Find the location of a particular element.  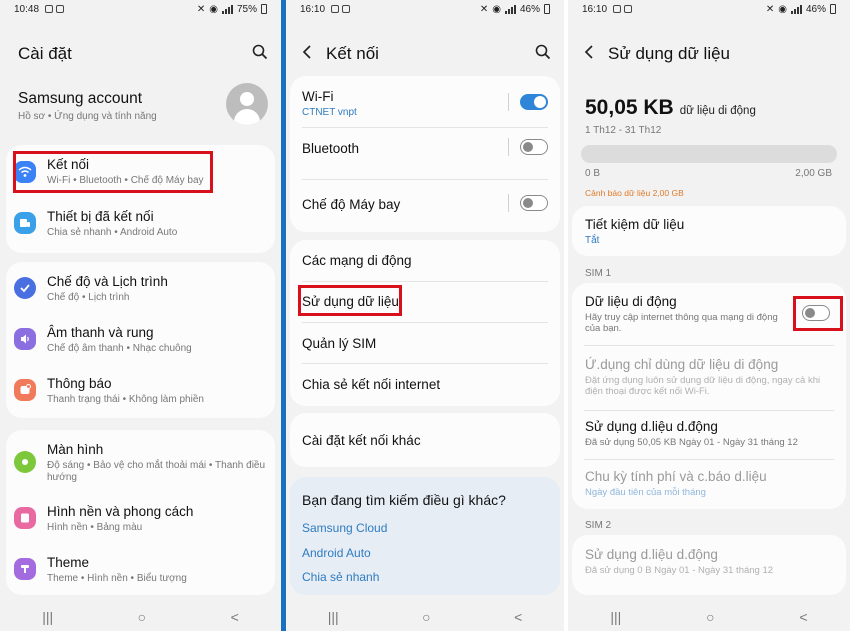

highlight-box-mobile-data-toggle is located at coordinates (818, 313).